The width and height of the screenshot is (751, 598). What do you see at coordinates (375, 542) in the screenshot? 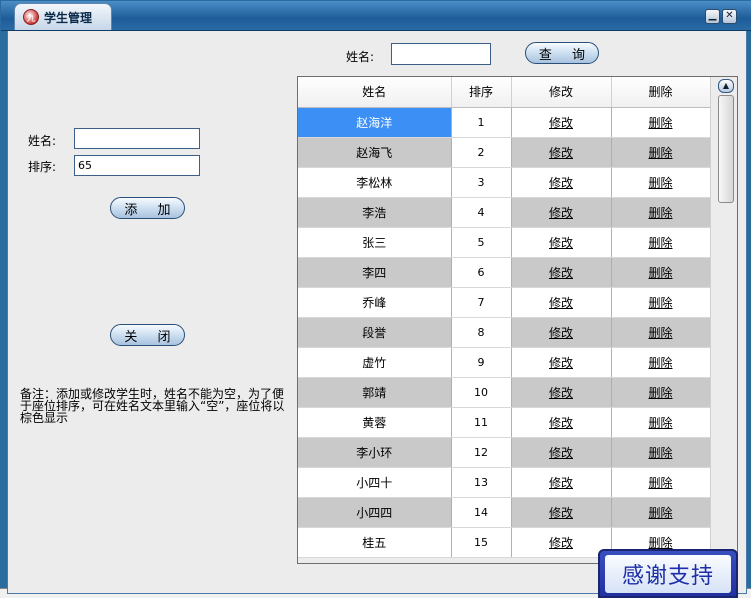
I see `cell-name: 桂五` at bounding box center [375, 542].